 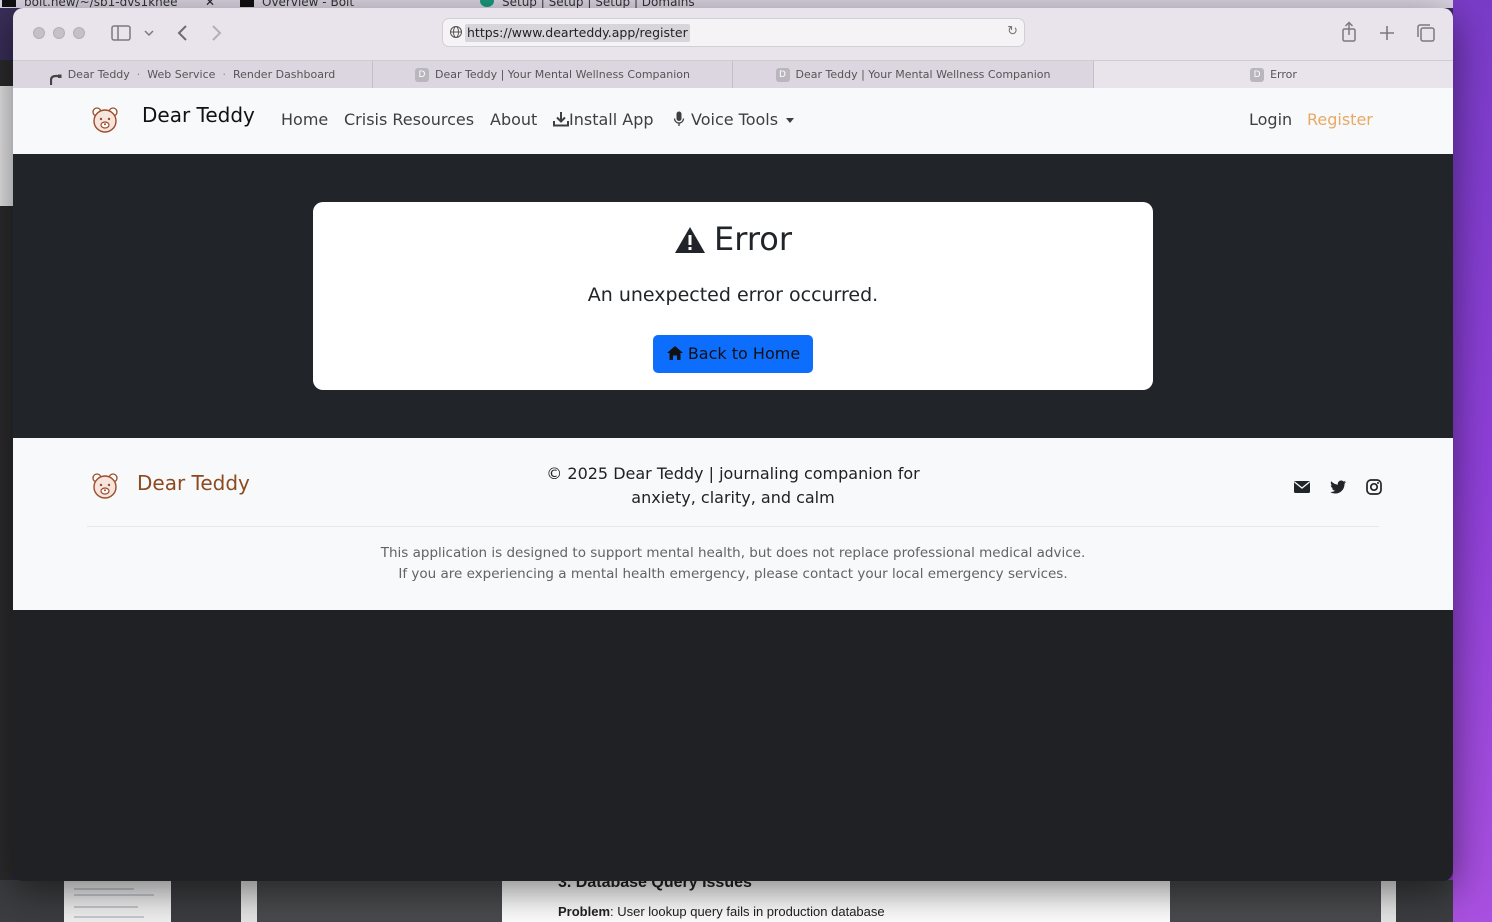 I want to click on minimize-window-button, so click(x=59, y=33).